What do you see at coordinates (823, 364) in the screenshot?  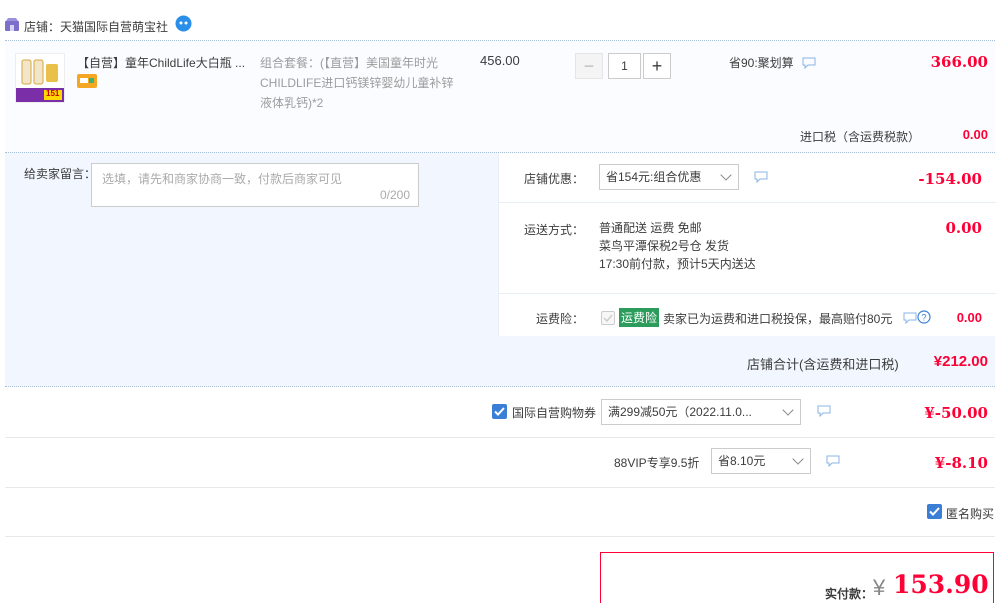 I see `shop-total-label: 店铺合计(含运费和进口税)` at bounding box center [823, 364].